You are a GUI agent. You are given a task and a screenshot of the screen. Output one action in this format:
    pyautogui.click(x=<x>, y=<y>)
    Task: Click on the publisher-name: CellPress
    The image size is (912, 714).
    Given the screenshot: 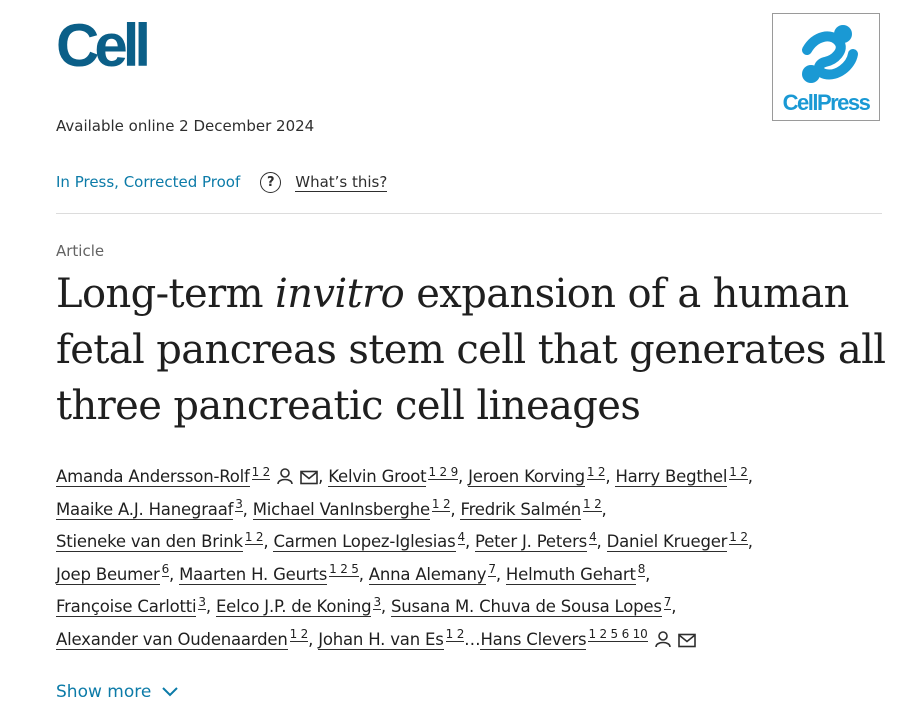 What is the action you would take?
    pyautogui.click(x=826, y=102)
    